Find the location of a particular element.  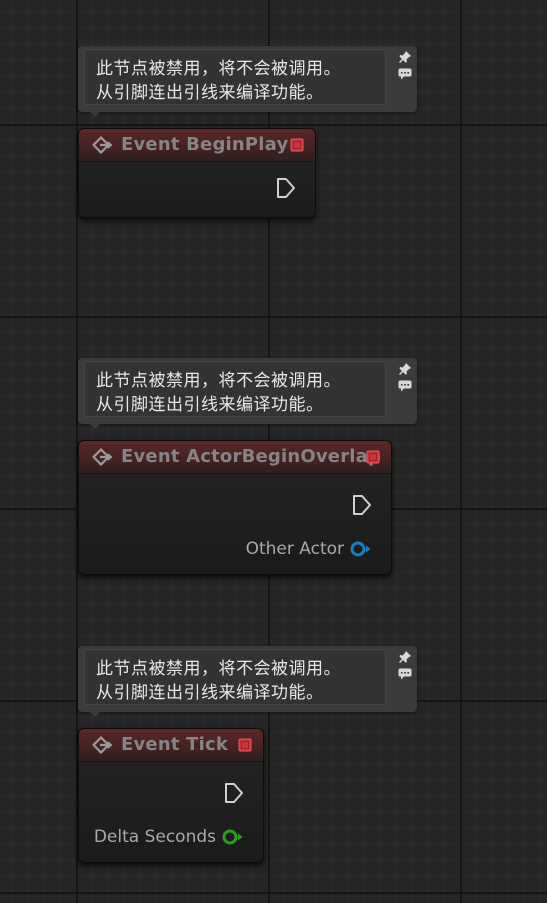

node-body: Delta Seconds is located at coordinates (171, 812).